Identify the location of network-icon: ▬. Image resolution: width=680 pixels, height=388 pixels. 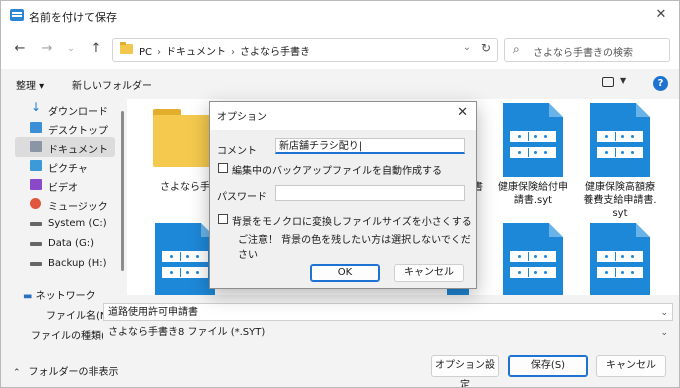
(28, 296).